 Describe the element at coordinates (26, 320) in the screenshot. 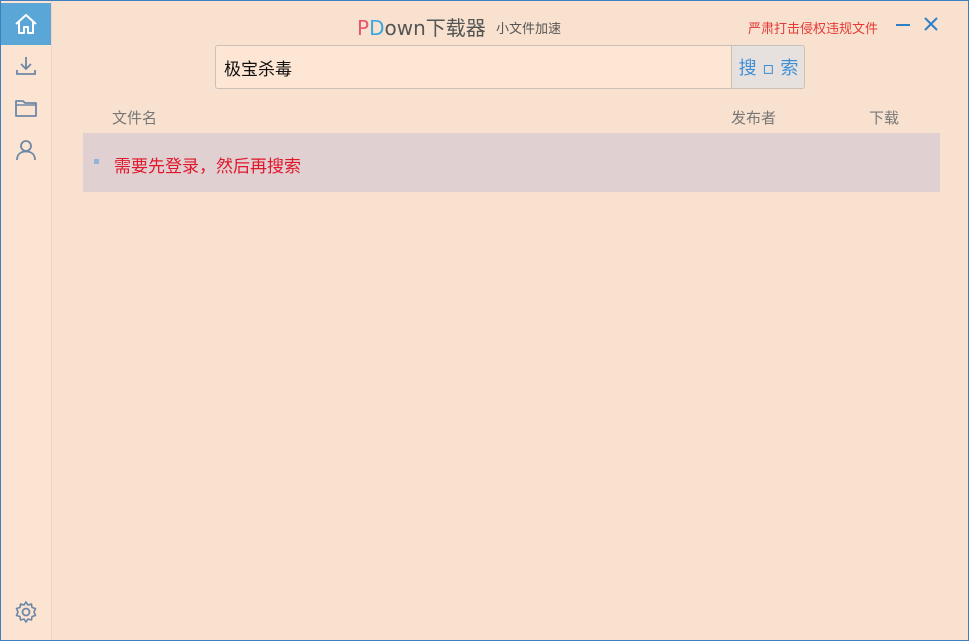

I see `sidebar` at that location.